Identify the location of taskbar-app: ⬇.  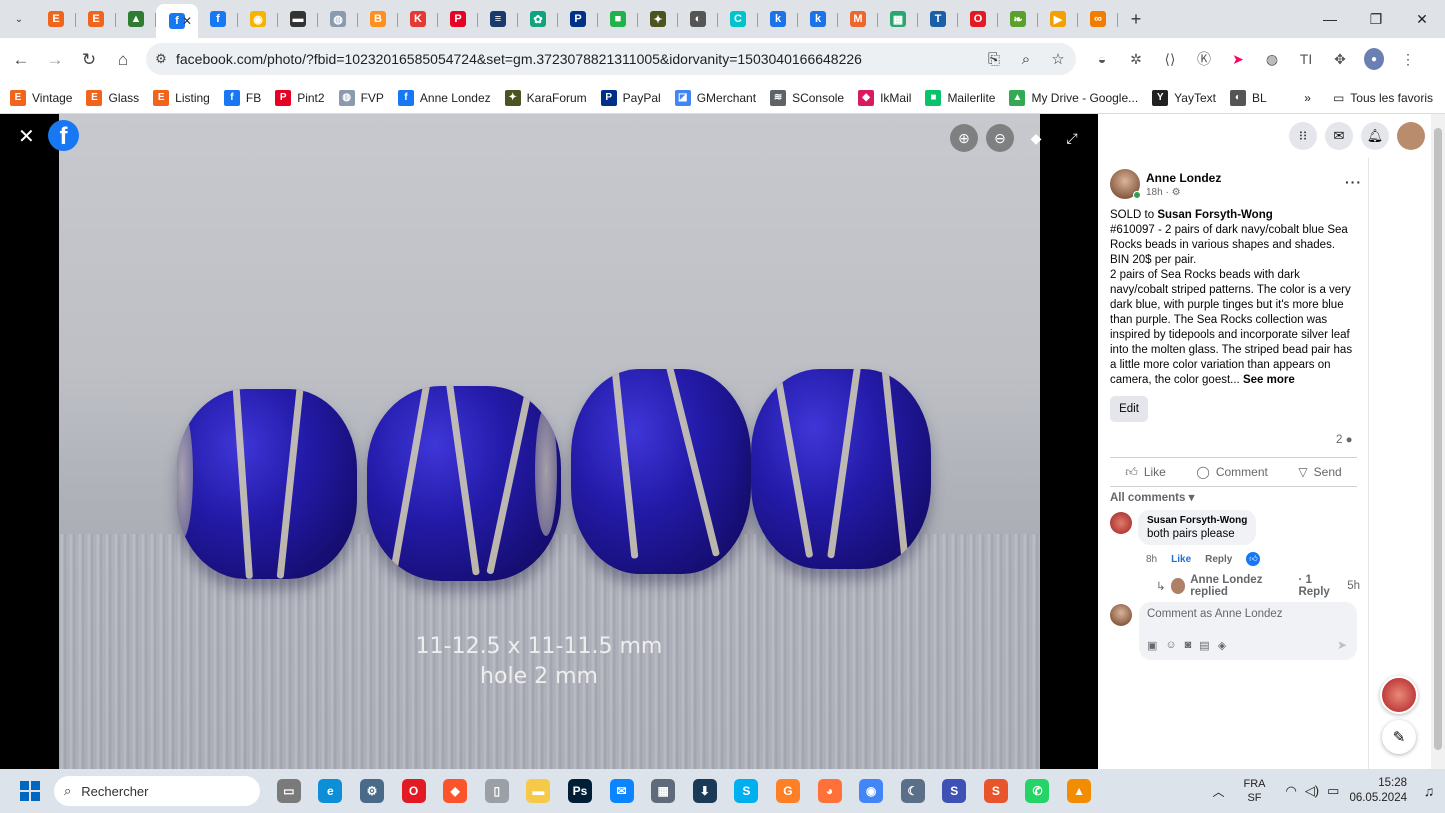
(705, 791).